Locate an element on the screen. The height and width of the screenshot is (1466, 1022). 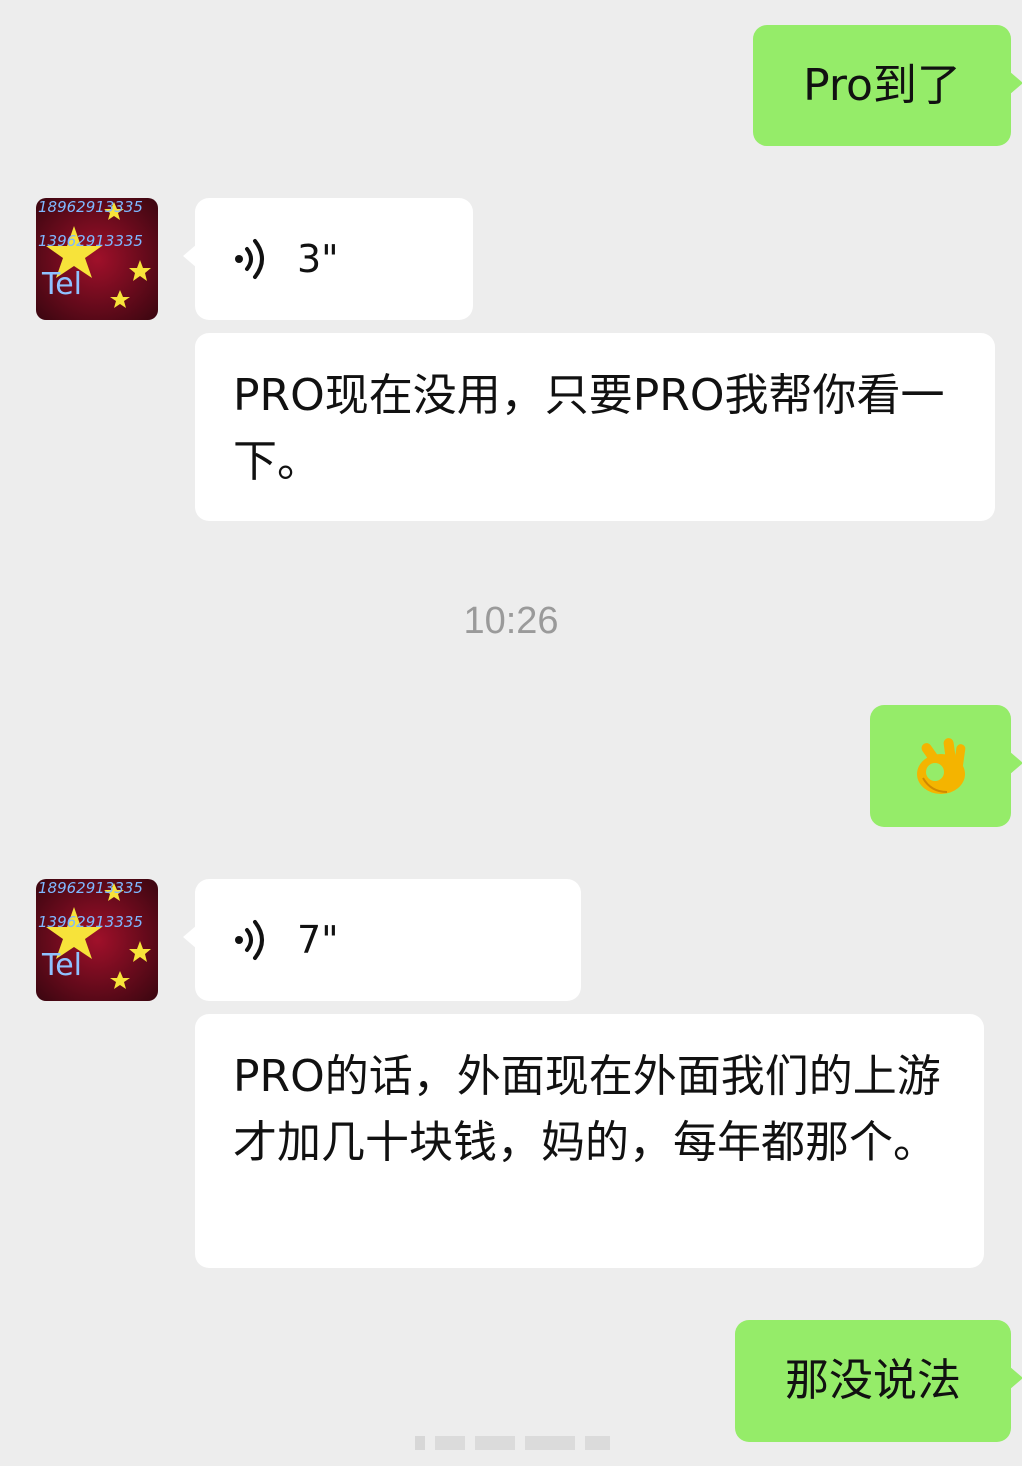
message-text: Pro到了 is located at coordinates (882, 85).